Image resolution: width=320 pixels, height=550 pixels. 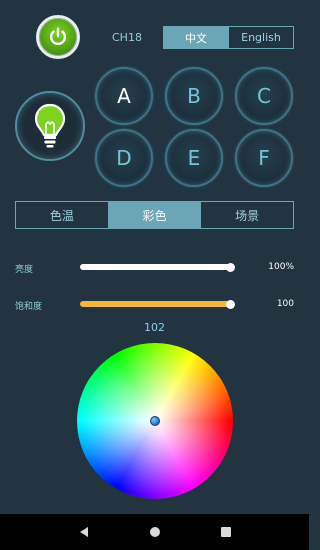 I want to click on recents-button, so click(x=226, y=532).